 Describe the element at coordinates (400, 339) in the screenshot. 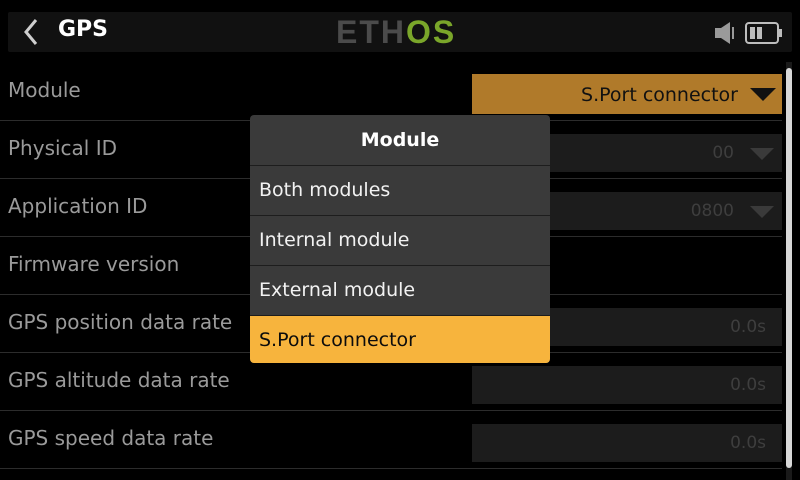

I see `option-sport-connector: S.Port connector` at that location.